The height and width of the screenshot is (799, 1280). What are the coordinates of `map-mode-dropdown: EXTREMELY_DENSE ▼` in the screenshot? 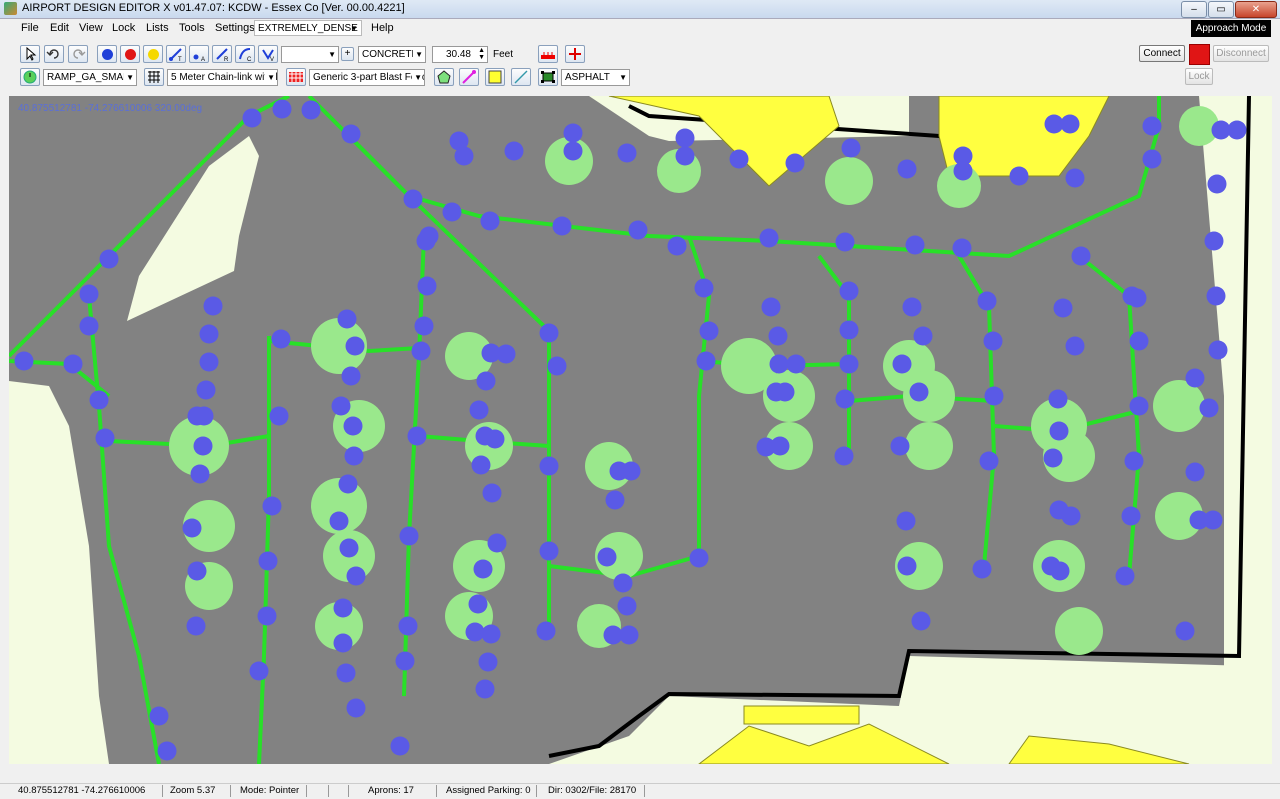 It's located at (308, 28).